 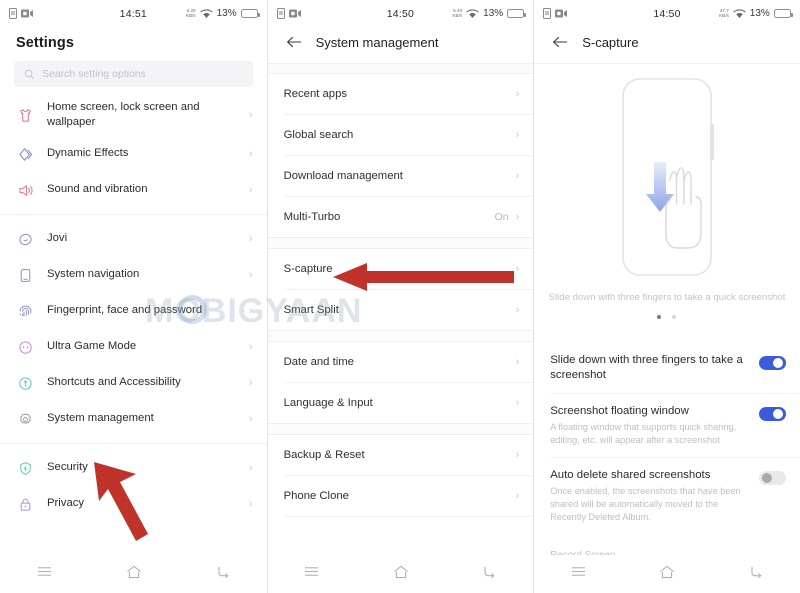 I want to click on sidebar-item-dynamic-effects: Dynamic Effects ›, so click(x=133, y=154).